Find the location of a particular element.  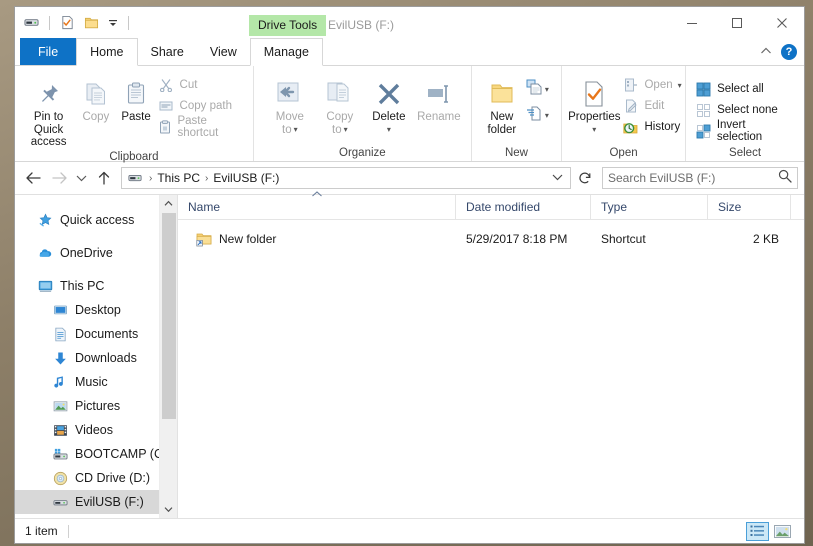

easy-access-button: ▾ is located at coordinates (537, 115).